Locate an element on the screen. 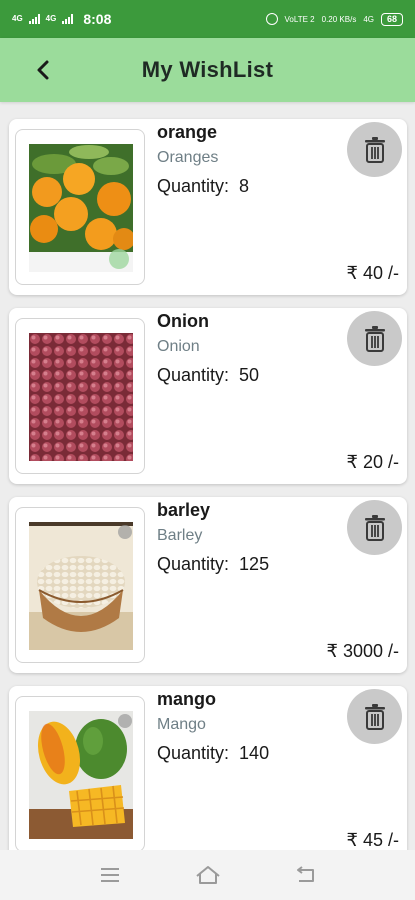  system-nav-bar is located at coordinates (207, 875).